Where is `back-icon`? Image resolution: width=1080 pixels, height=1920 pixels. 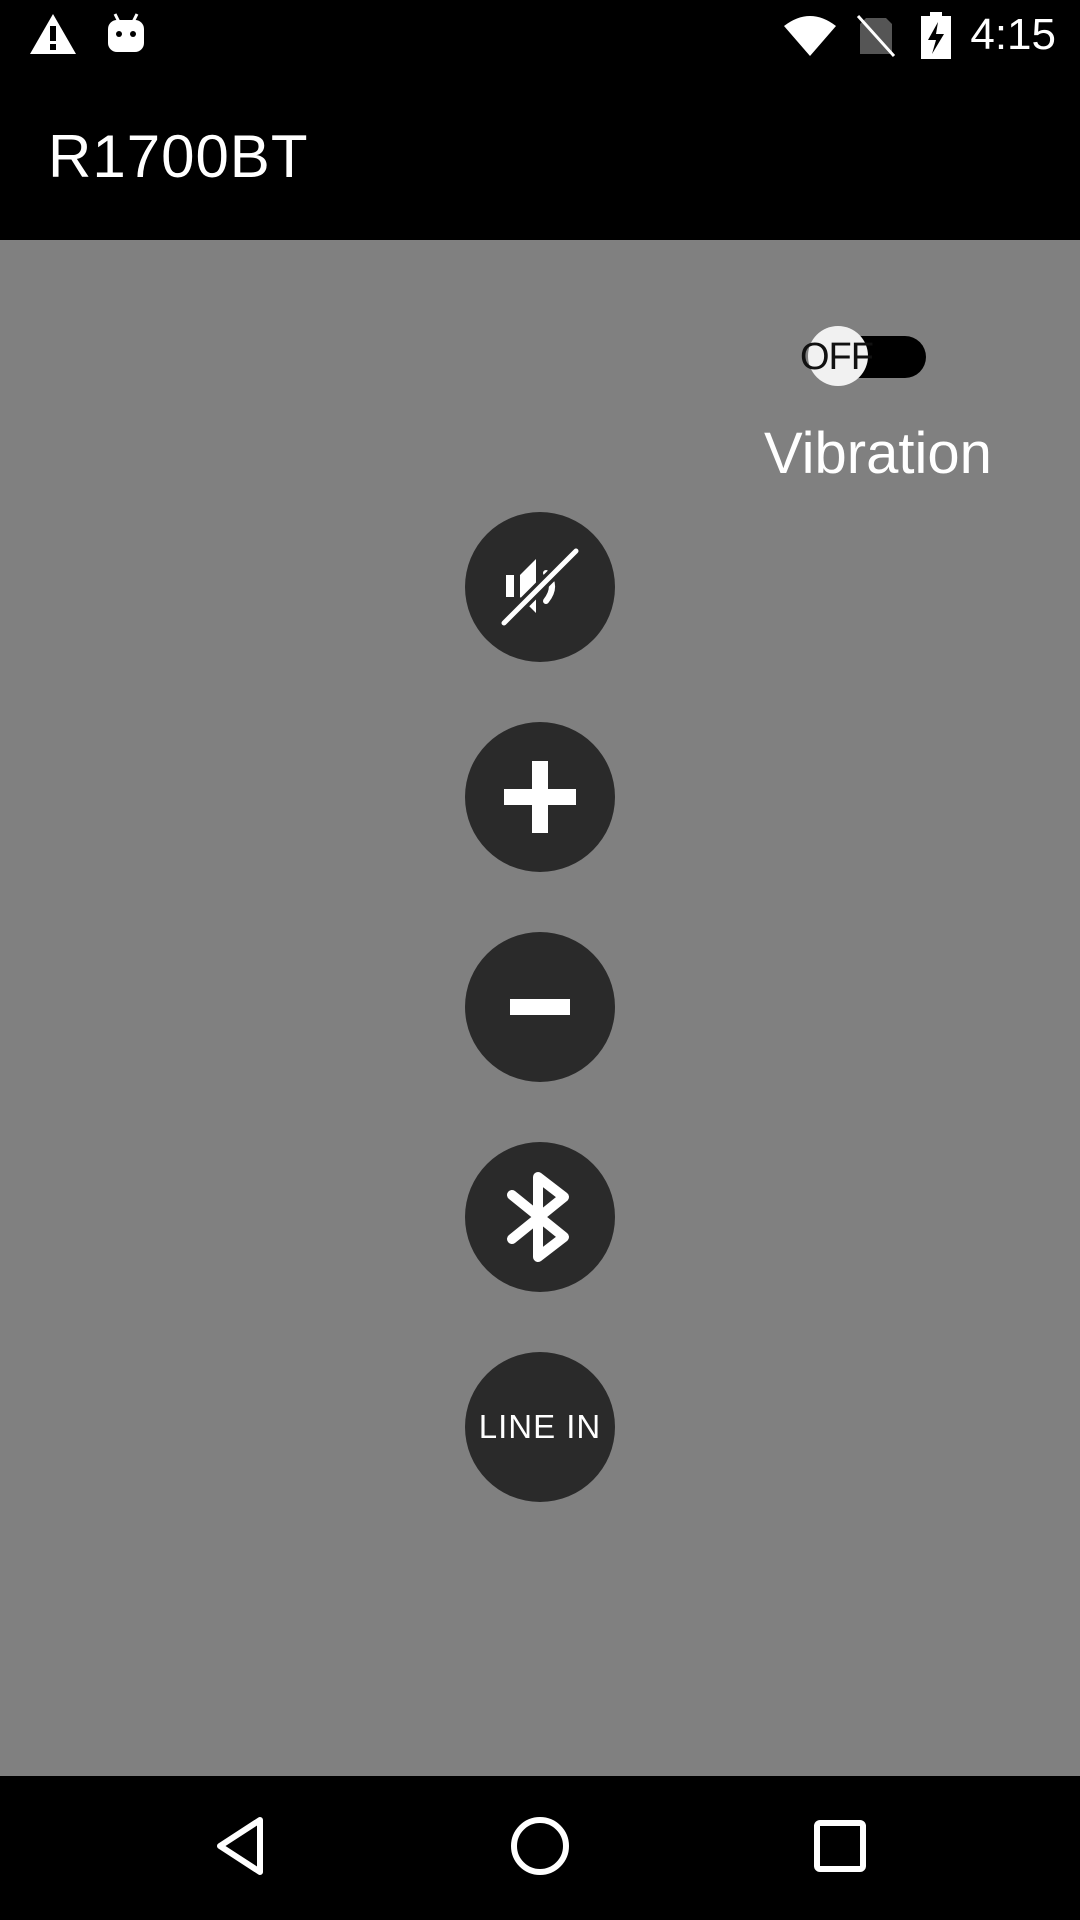 back-icon is located at coordinates (240, 1848).